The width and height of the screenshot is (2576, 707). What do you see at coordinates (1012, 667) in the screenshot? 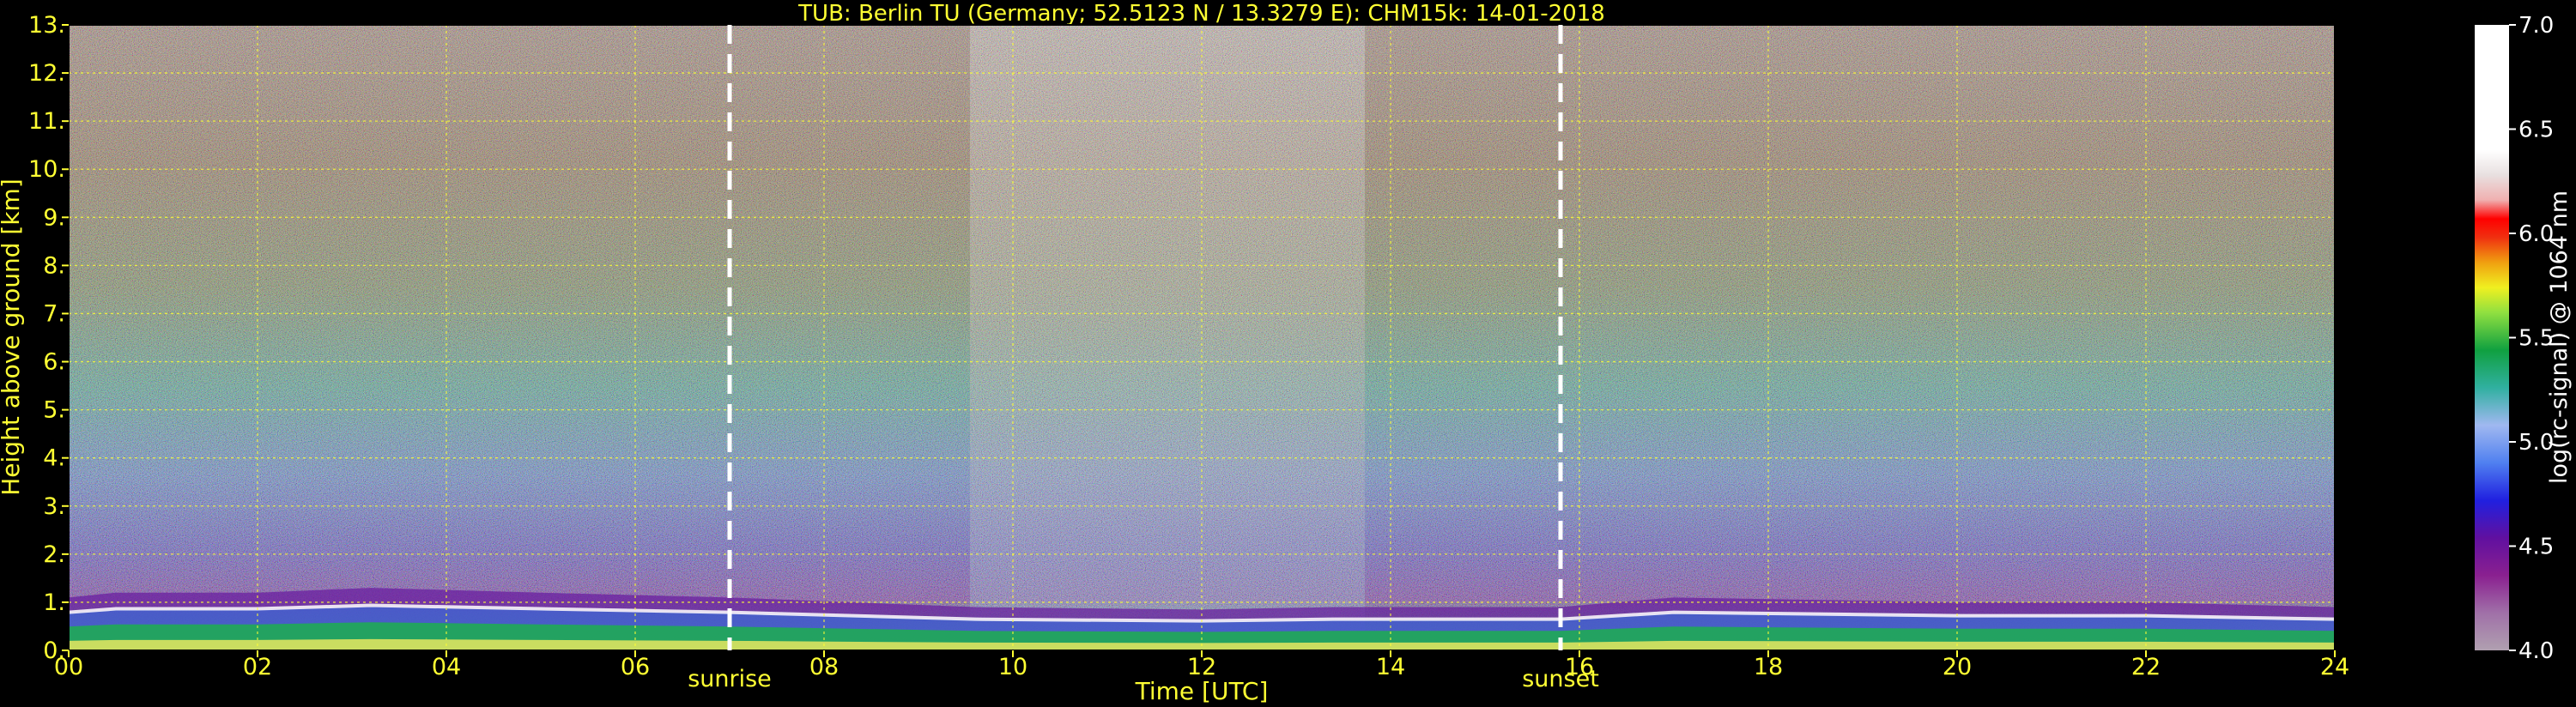
I see `x-tick-label: 10` at bounding box center [1012, 667].